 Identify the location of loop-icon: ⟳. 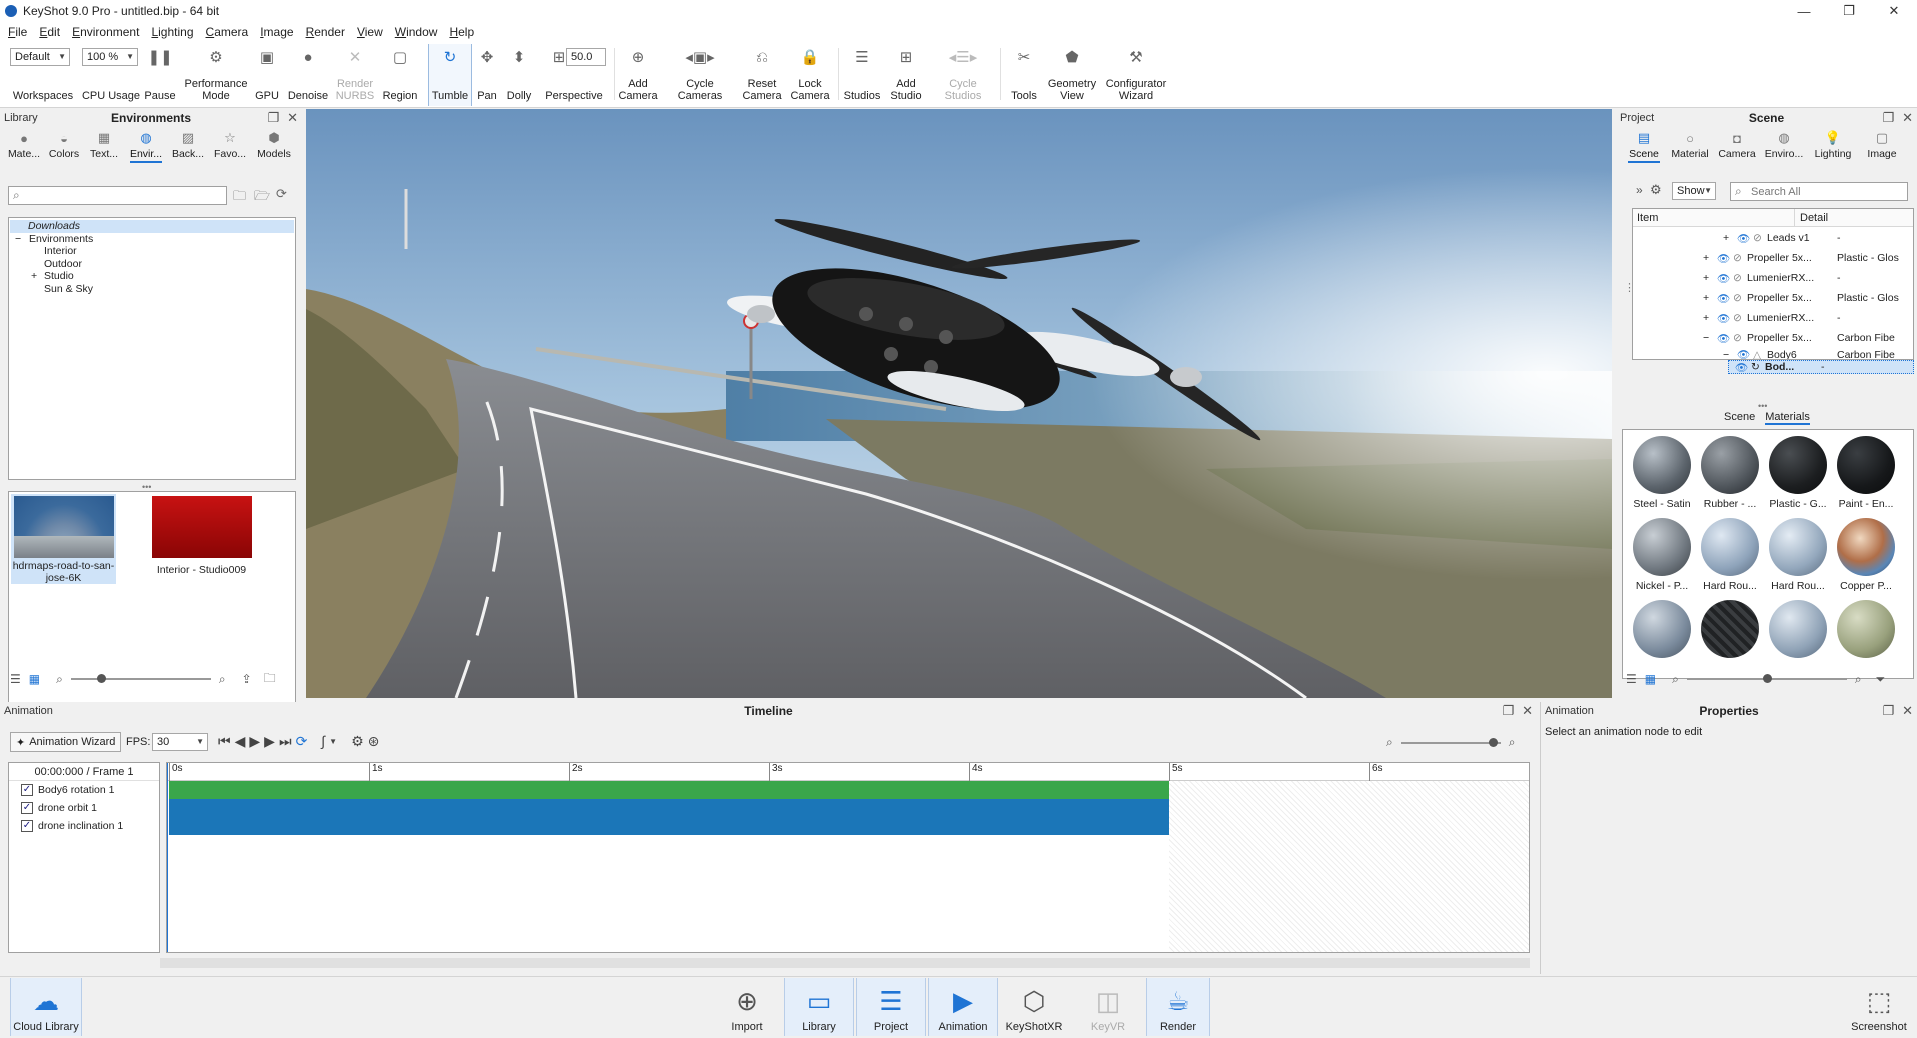
(302, 741).